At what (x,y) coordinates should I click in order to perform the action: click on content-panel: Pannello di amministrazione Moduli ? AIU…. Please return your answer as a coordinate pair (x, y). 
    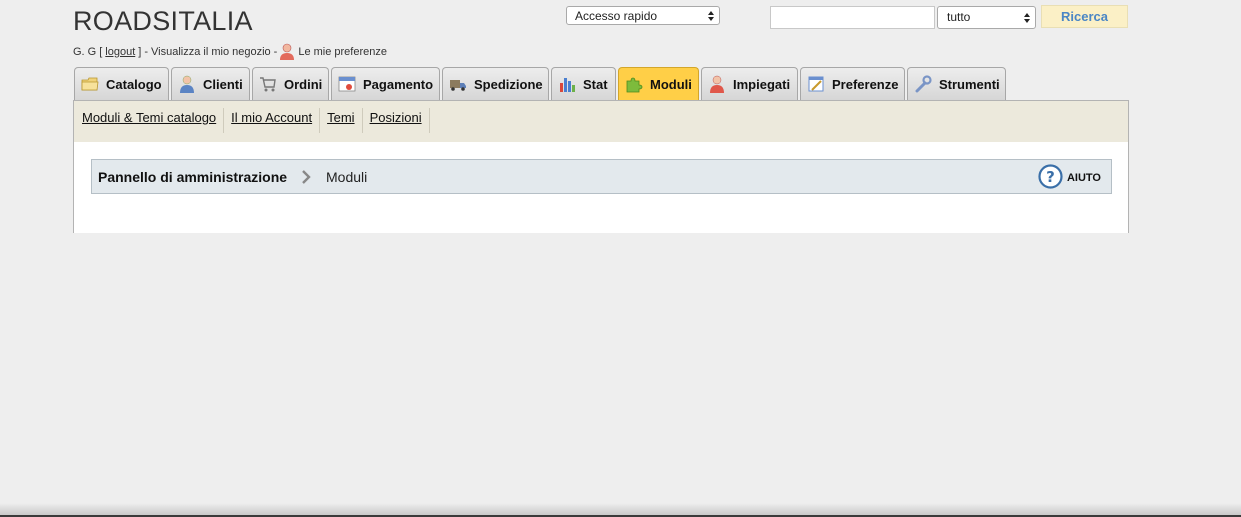
    Looking at the image, I should click on (601, 187).